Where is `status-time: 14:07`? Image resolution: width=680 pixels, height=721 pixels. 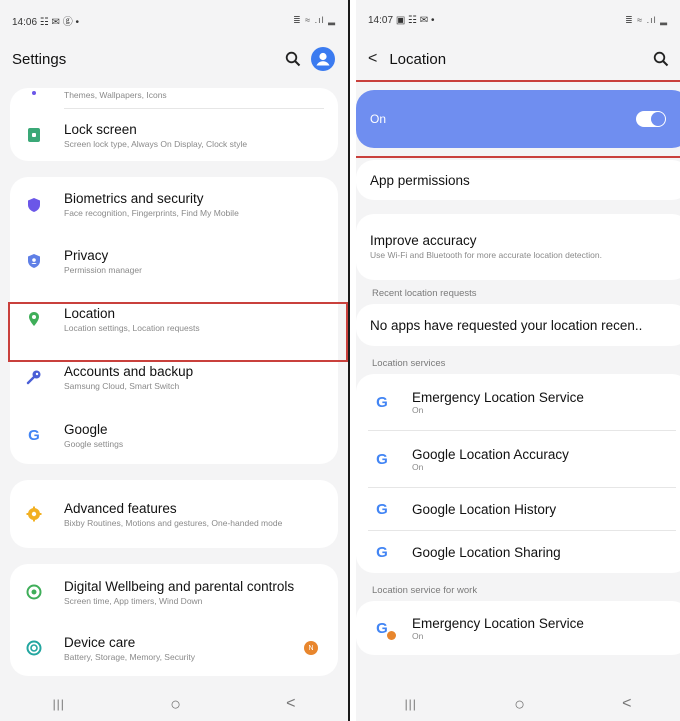
status-time: 14:07 is located at coordinates (381, 20).